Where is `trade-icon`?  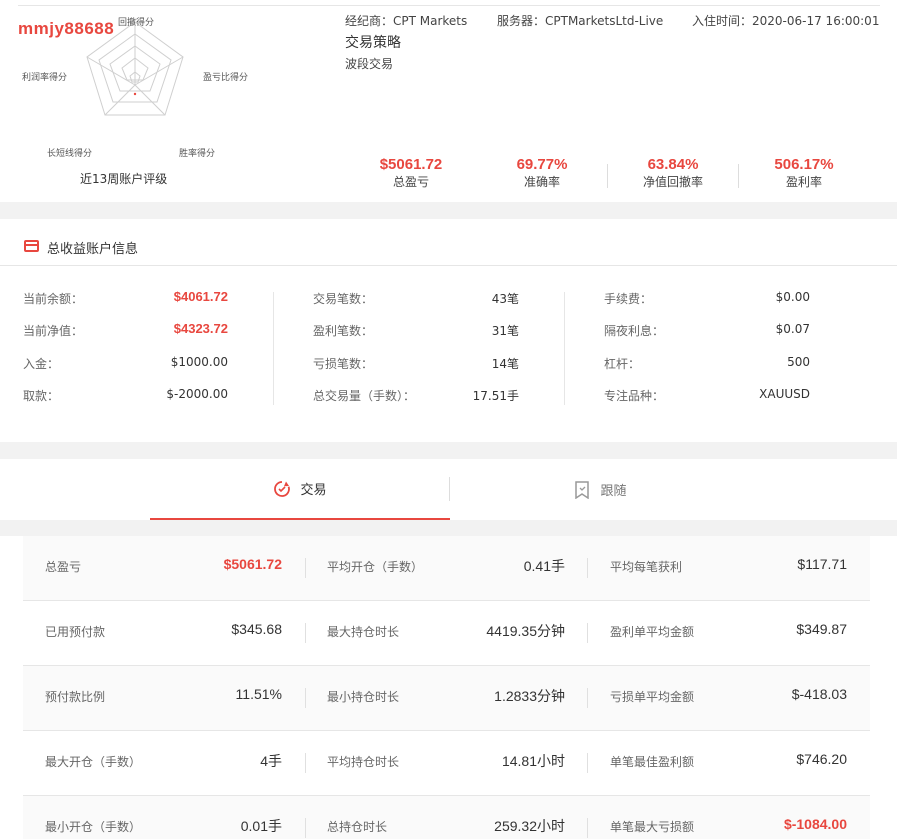
trade-icon is located at coordinates (282, 489).